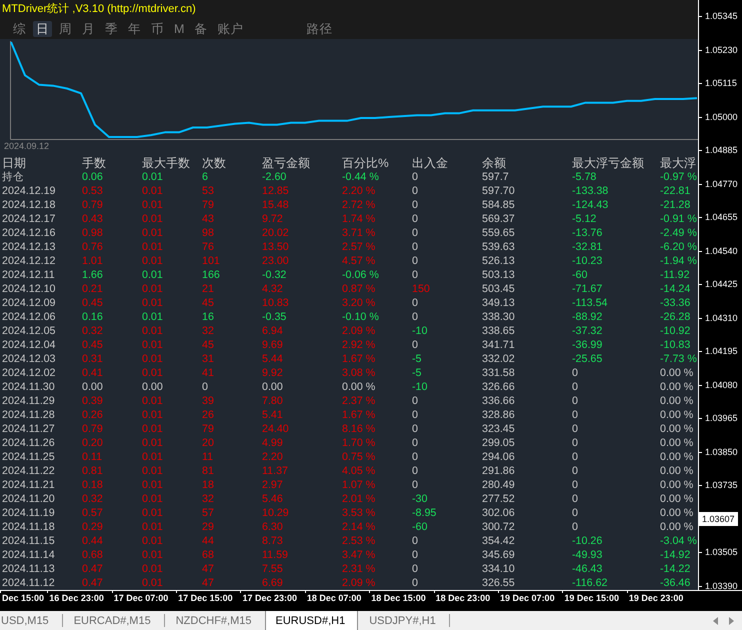 The image size is (742, 630). Describe the element at coordinates (29, 317) in the screenshot. I see `table-cell: 2024.12.06` at that location.